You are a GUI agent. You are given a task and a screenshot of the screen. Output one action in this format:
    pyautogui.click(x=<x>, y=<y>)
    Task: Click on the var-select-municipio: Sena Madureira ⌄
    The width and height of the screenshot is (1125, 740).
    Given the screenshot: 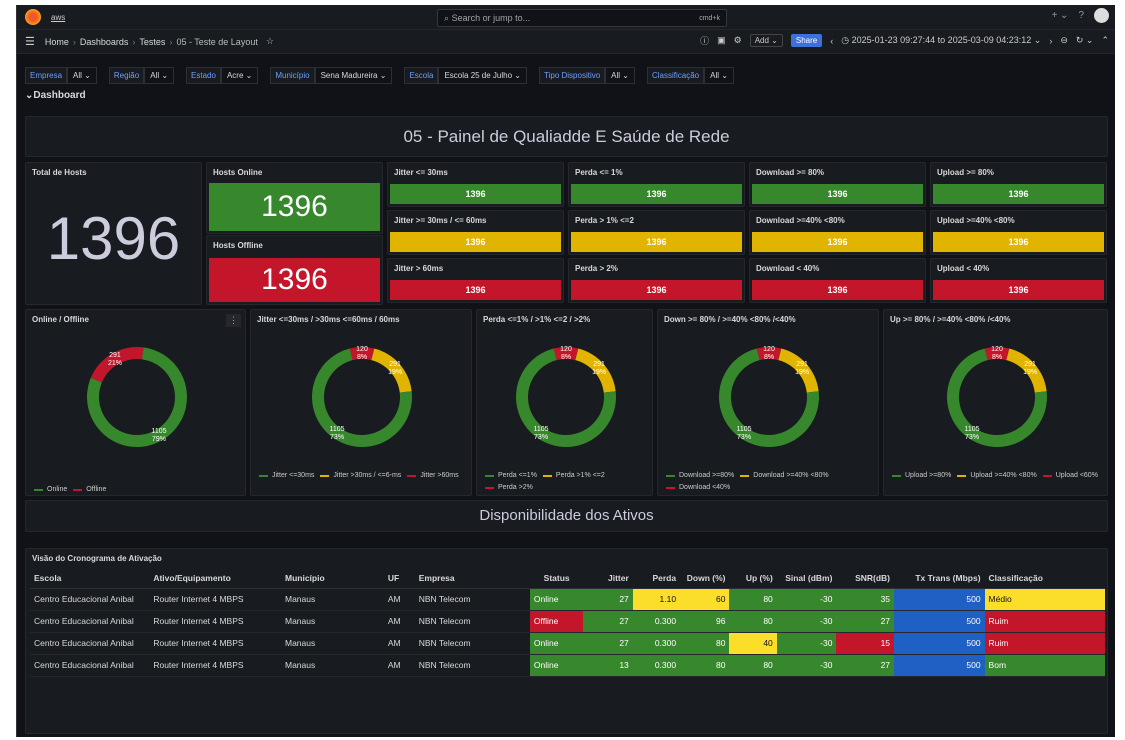 What is the action you would take?
    pyautogui.click(x=353, y=75)
    